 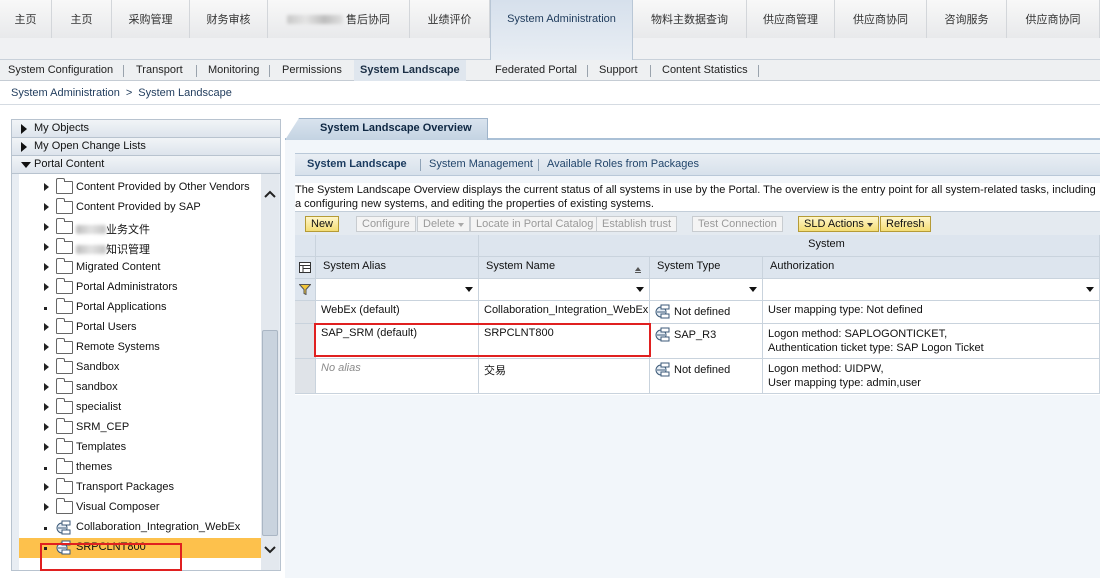 I want to click on scrollbar-thumb, so click(x=270, y=433).